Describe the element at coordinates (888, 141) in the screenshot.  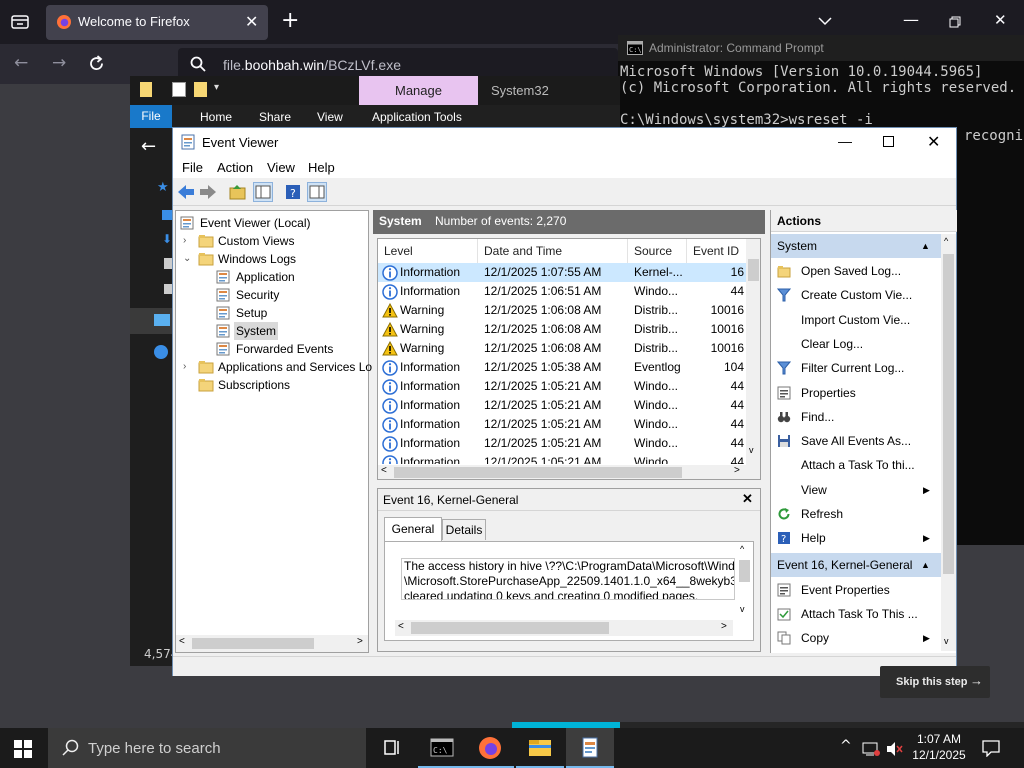
I see `ev-maximize-icon` at that location.